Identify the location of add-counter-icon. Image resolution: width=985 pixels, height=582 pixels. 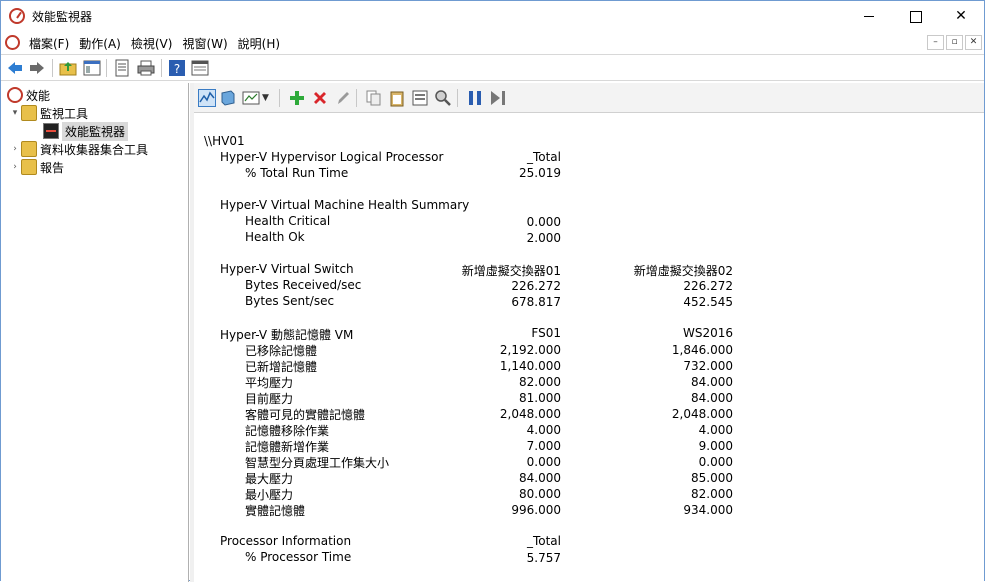
(297, 98).